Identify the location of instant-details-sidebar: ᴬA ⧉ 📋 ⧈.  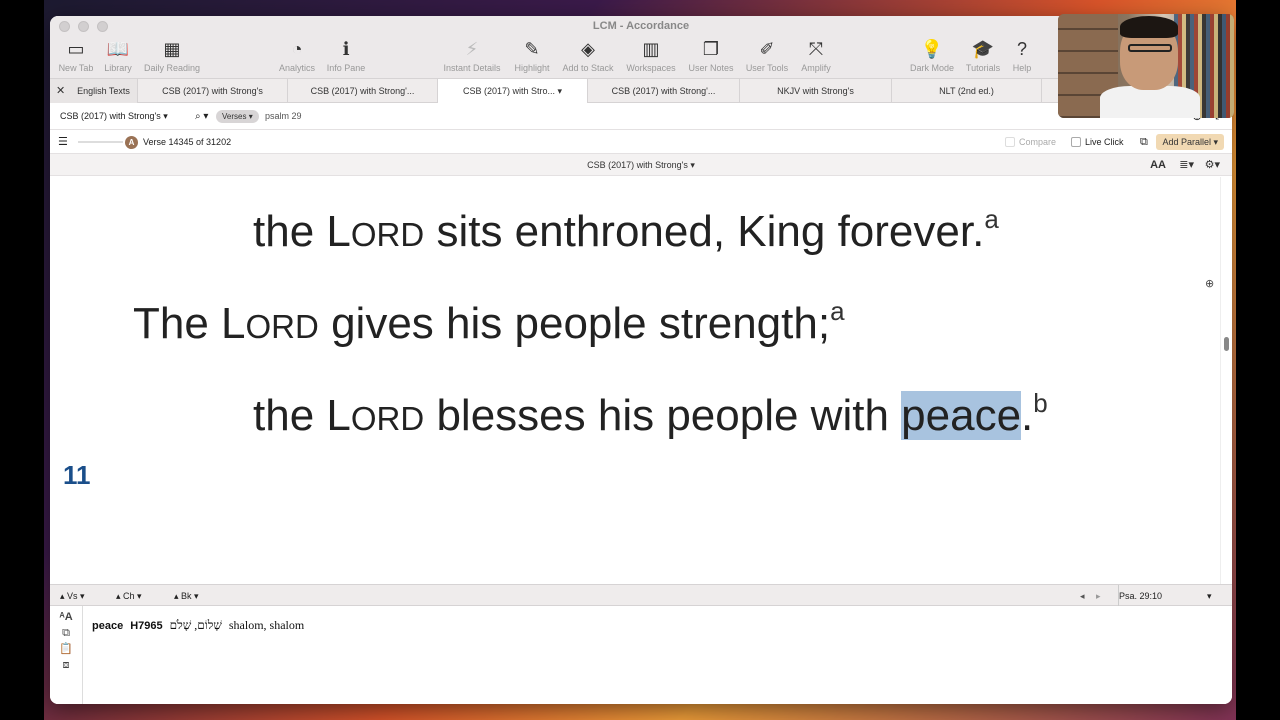
(66, 655).